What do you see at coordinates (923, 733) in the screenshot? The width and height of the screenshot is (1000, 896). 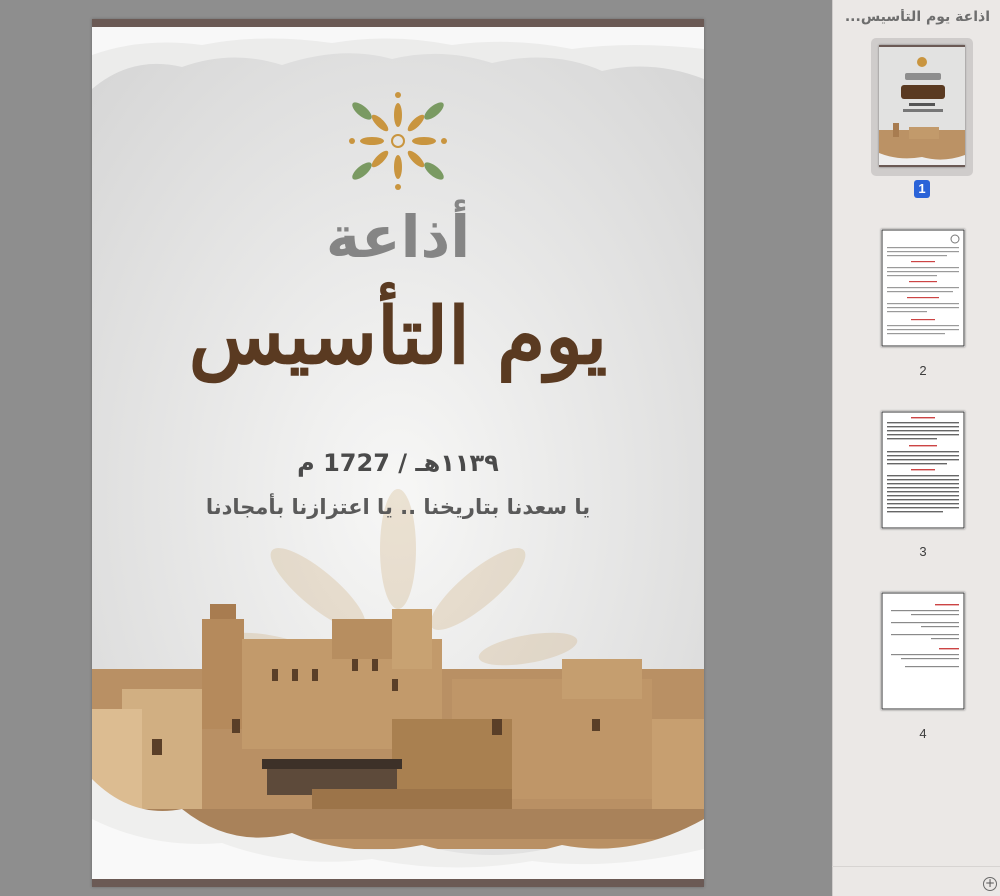 I see `page-number-4: 4` at bounding box center [923, 733].